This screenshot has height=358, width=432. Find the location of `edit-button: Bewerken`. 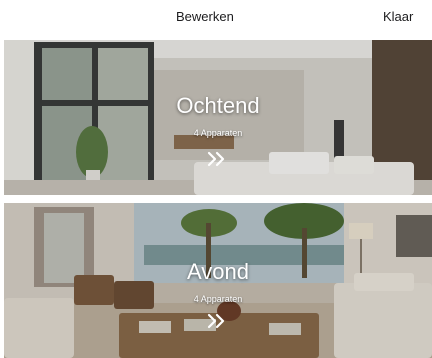

edit-button: Bewerken is located at coordinates (205, 16).